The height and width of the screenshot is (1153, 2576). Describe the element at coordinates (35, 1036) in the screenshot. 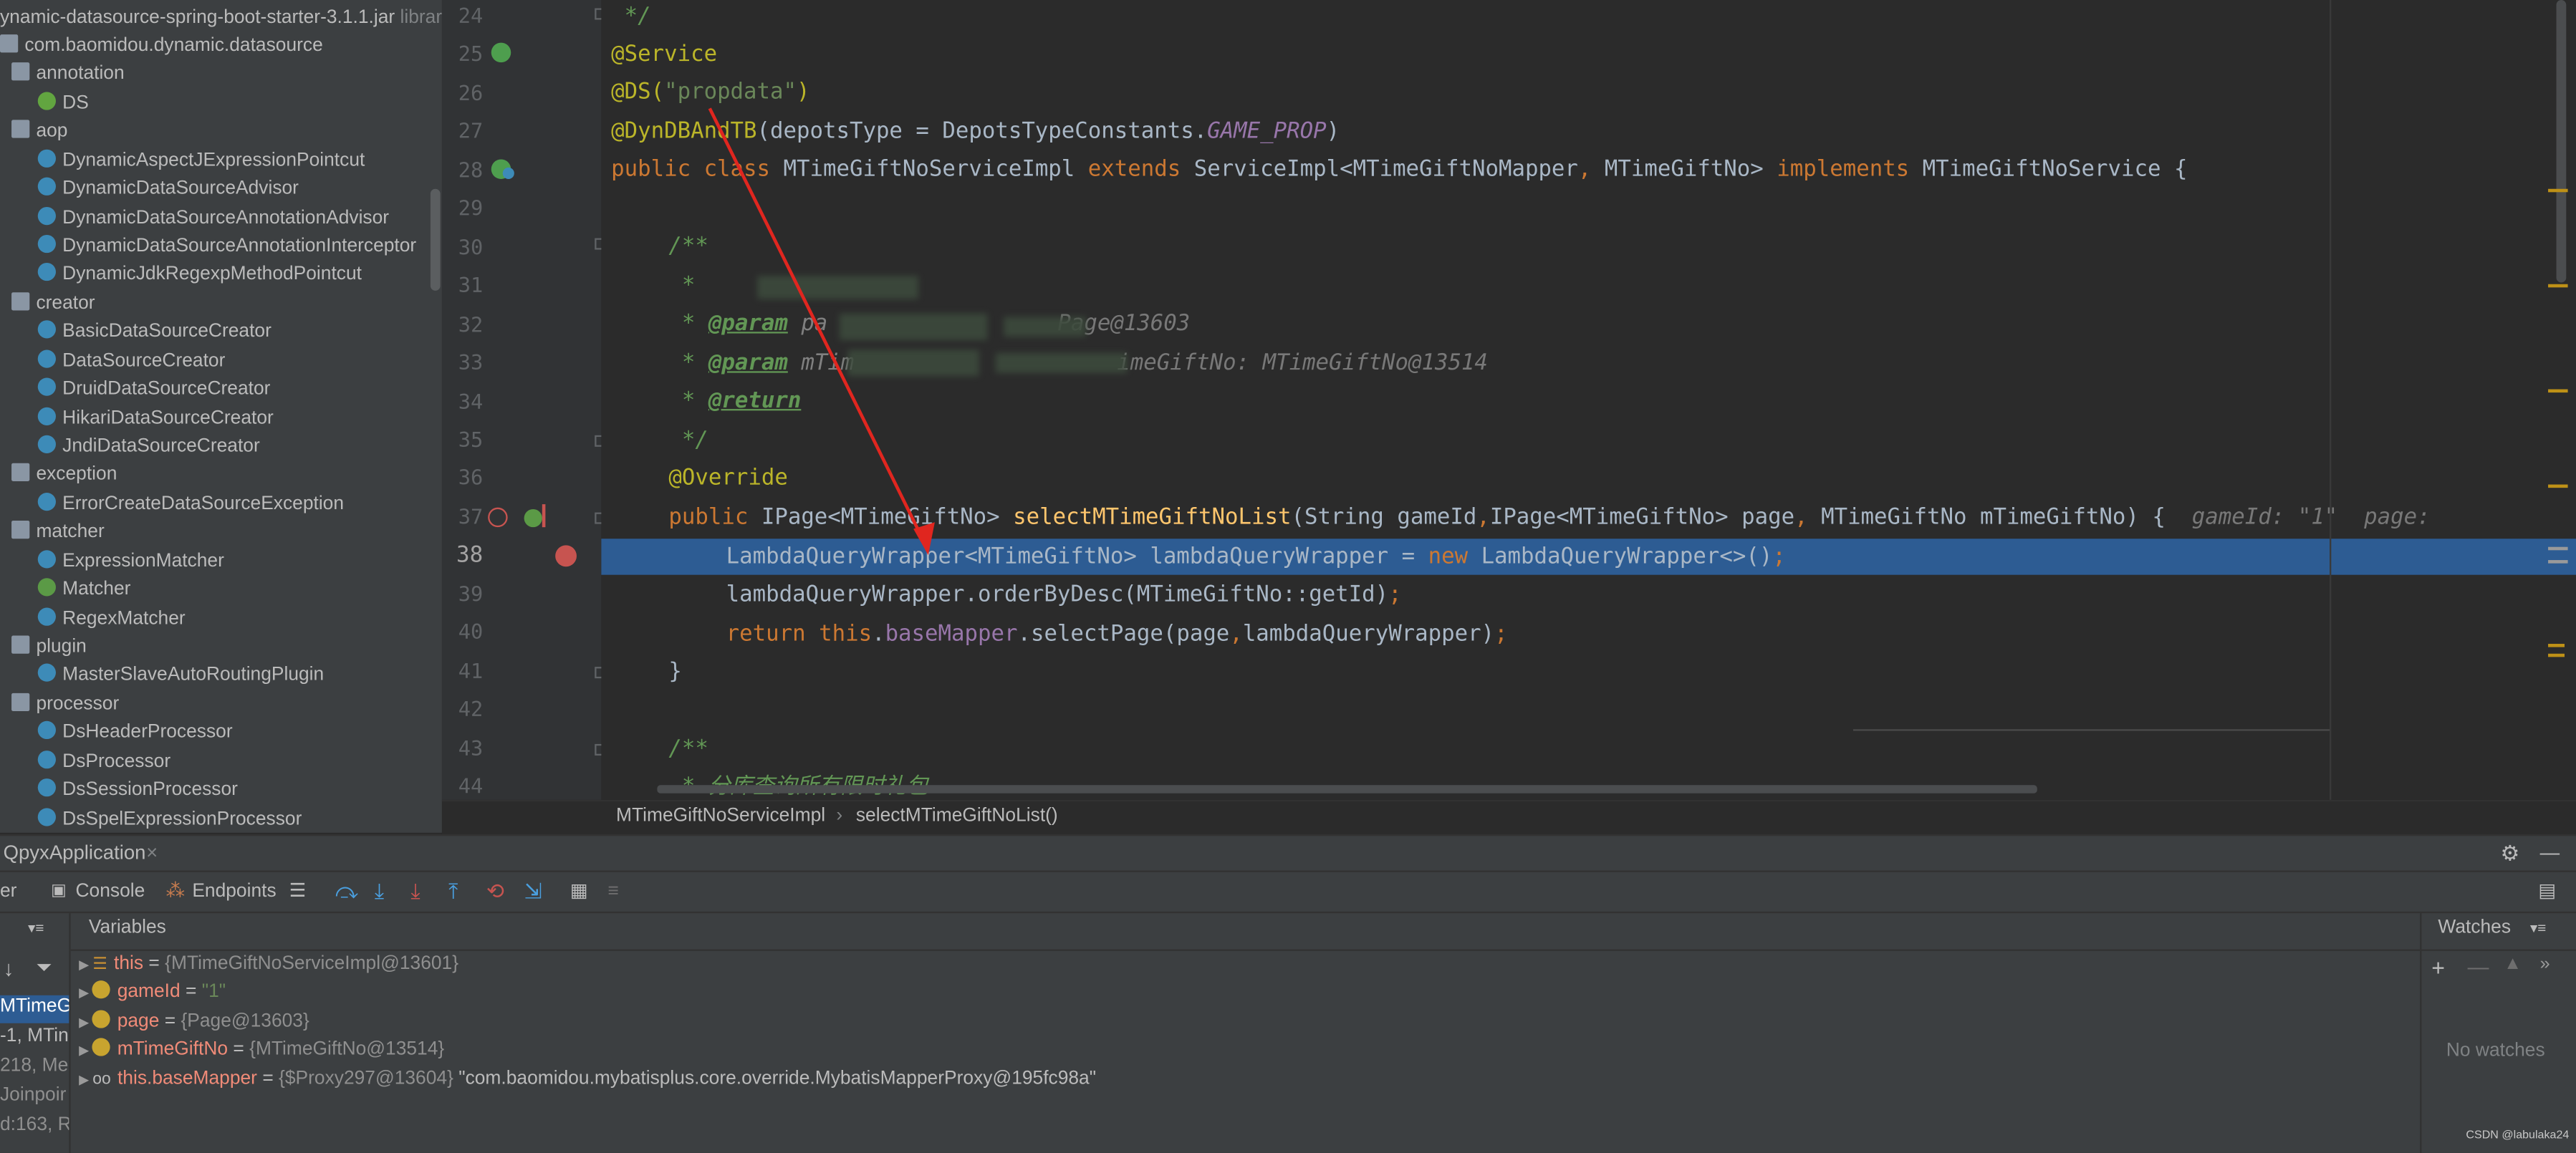

I see `frame-item: -1, MTin` at that location.